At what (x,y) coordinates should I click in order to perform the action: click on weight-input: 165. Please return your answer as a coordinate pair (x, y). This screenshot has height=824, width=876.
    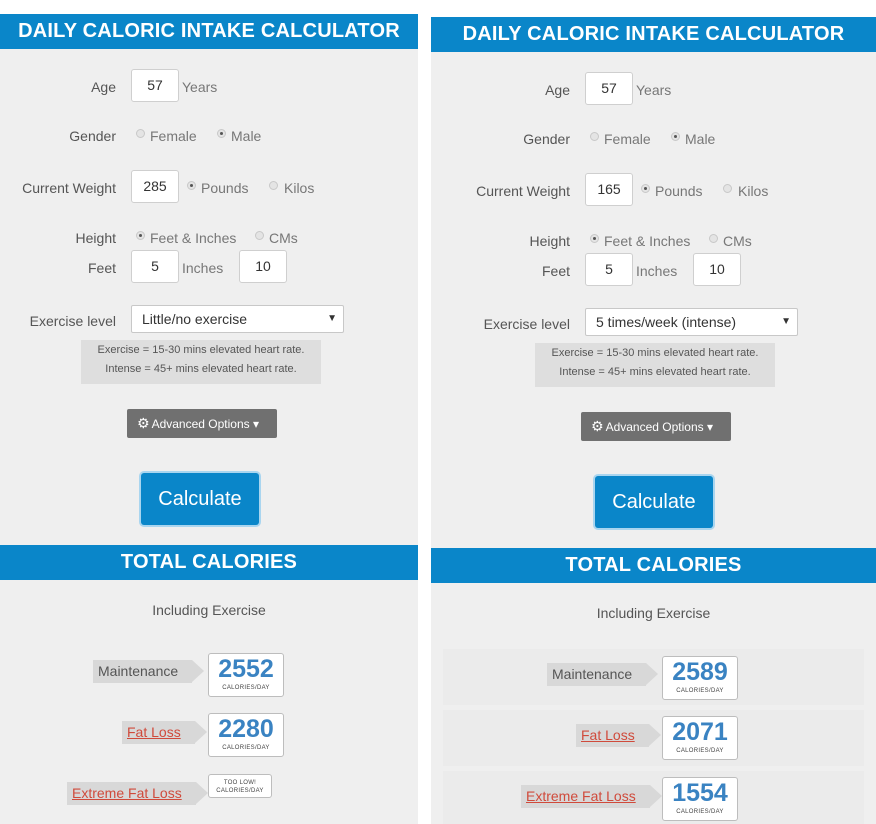
    Looking at the image, I should click on (609, 189).